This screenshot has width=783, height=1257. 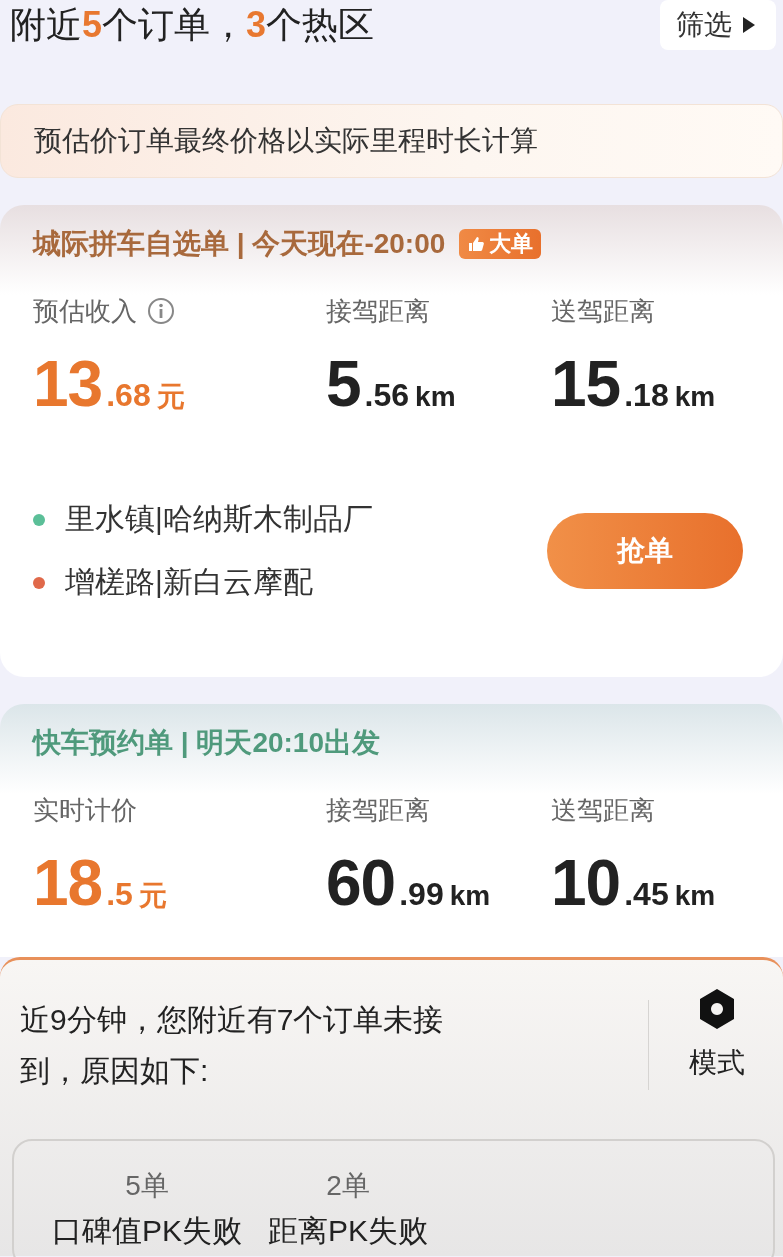 I want to click on reason-count: 2单, so click(x=348, y=1186).